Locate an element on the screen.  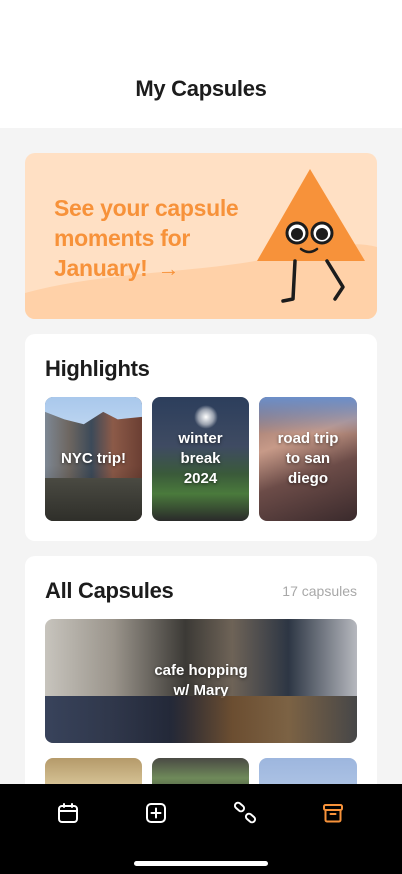
highlight-road-trip: road trip to san diego is located at coordinates (308, 459).